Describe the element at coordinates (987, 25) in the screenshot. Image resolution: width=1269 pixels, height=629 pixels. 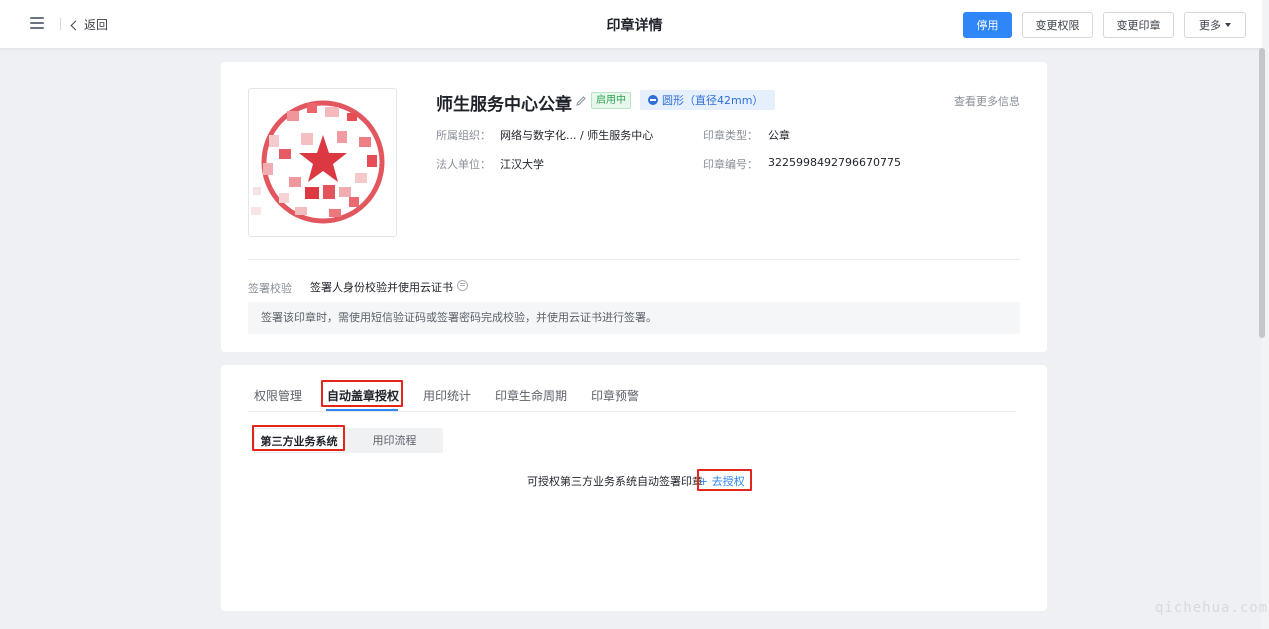
I see `disable-button: 停用` at that location.